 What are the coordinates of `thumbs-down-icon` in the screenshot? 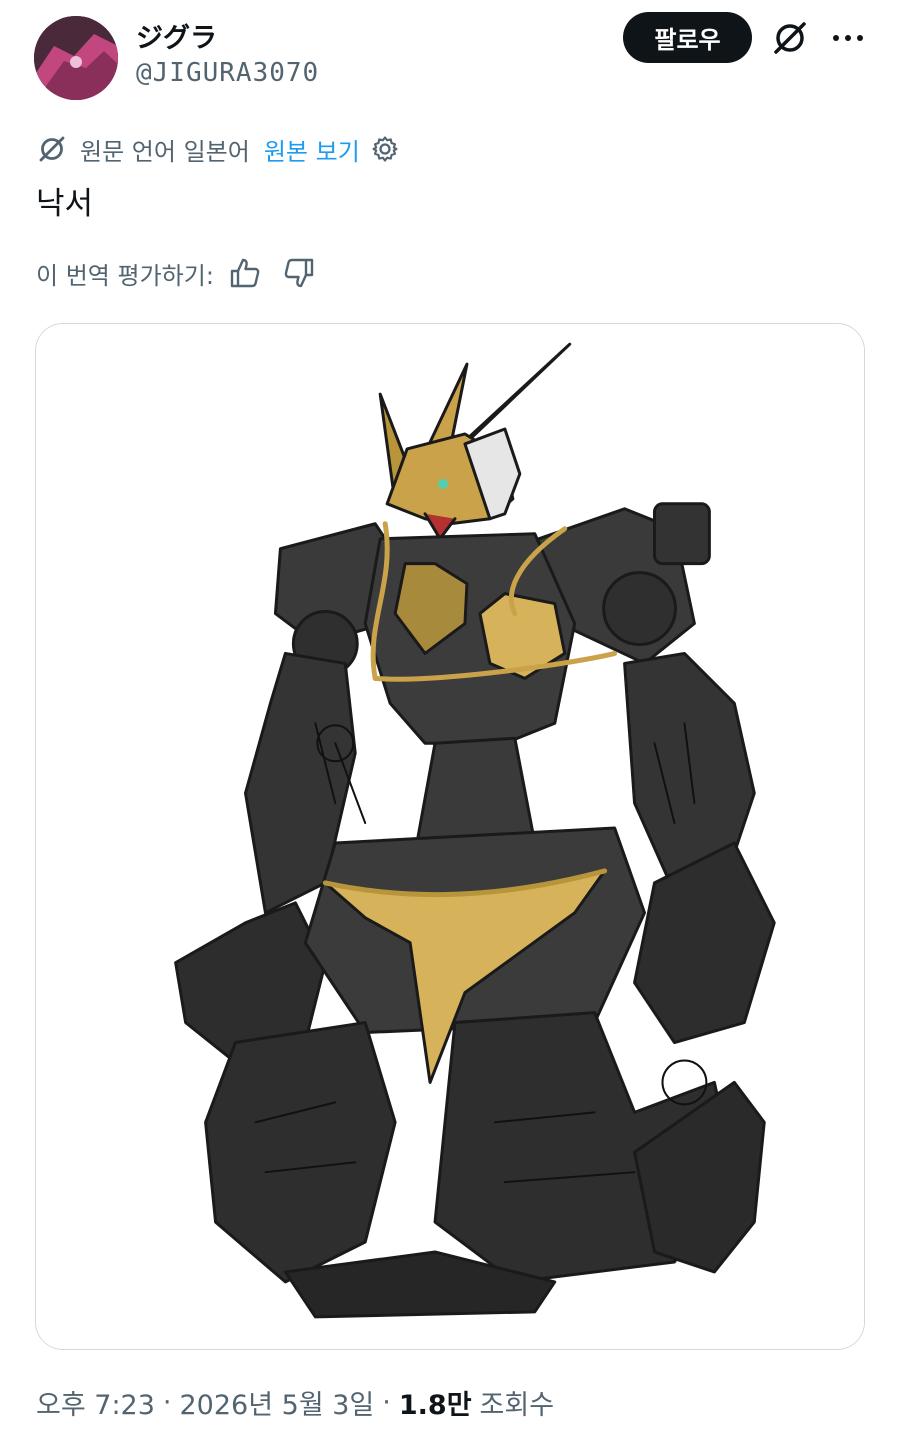 It's located at (299, 273).